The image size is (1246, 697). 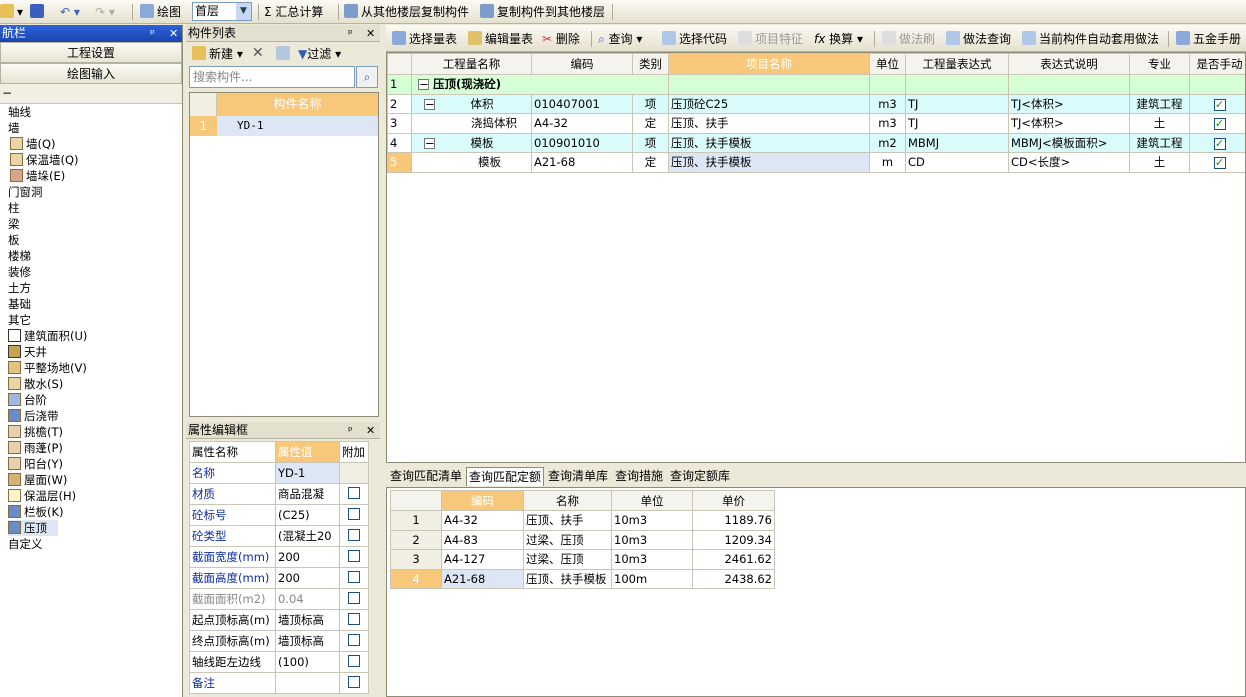 I want to click on nav-item-other: 其它, so click(x=19, y=320).